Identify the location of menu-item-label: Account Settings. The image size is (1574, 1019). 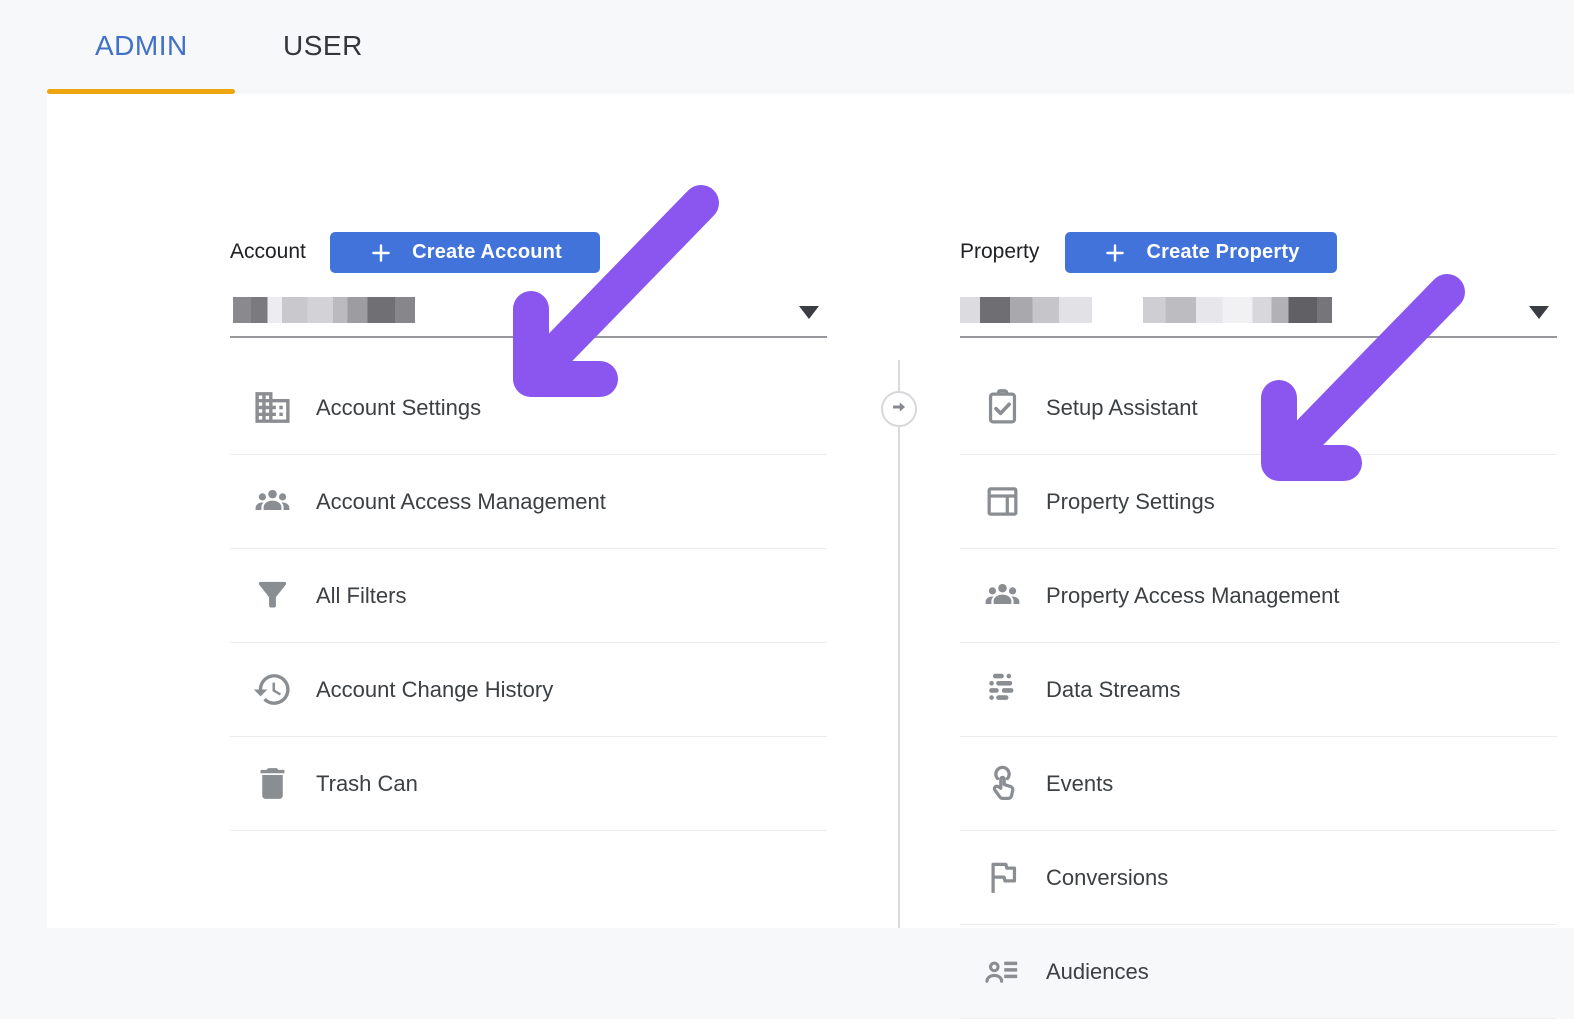
(399, 407).